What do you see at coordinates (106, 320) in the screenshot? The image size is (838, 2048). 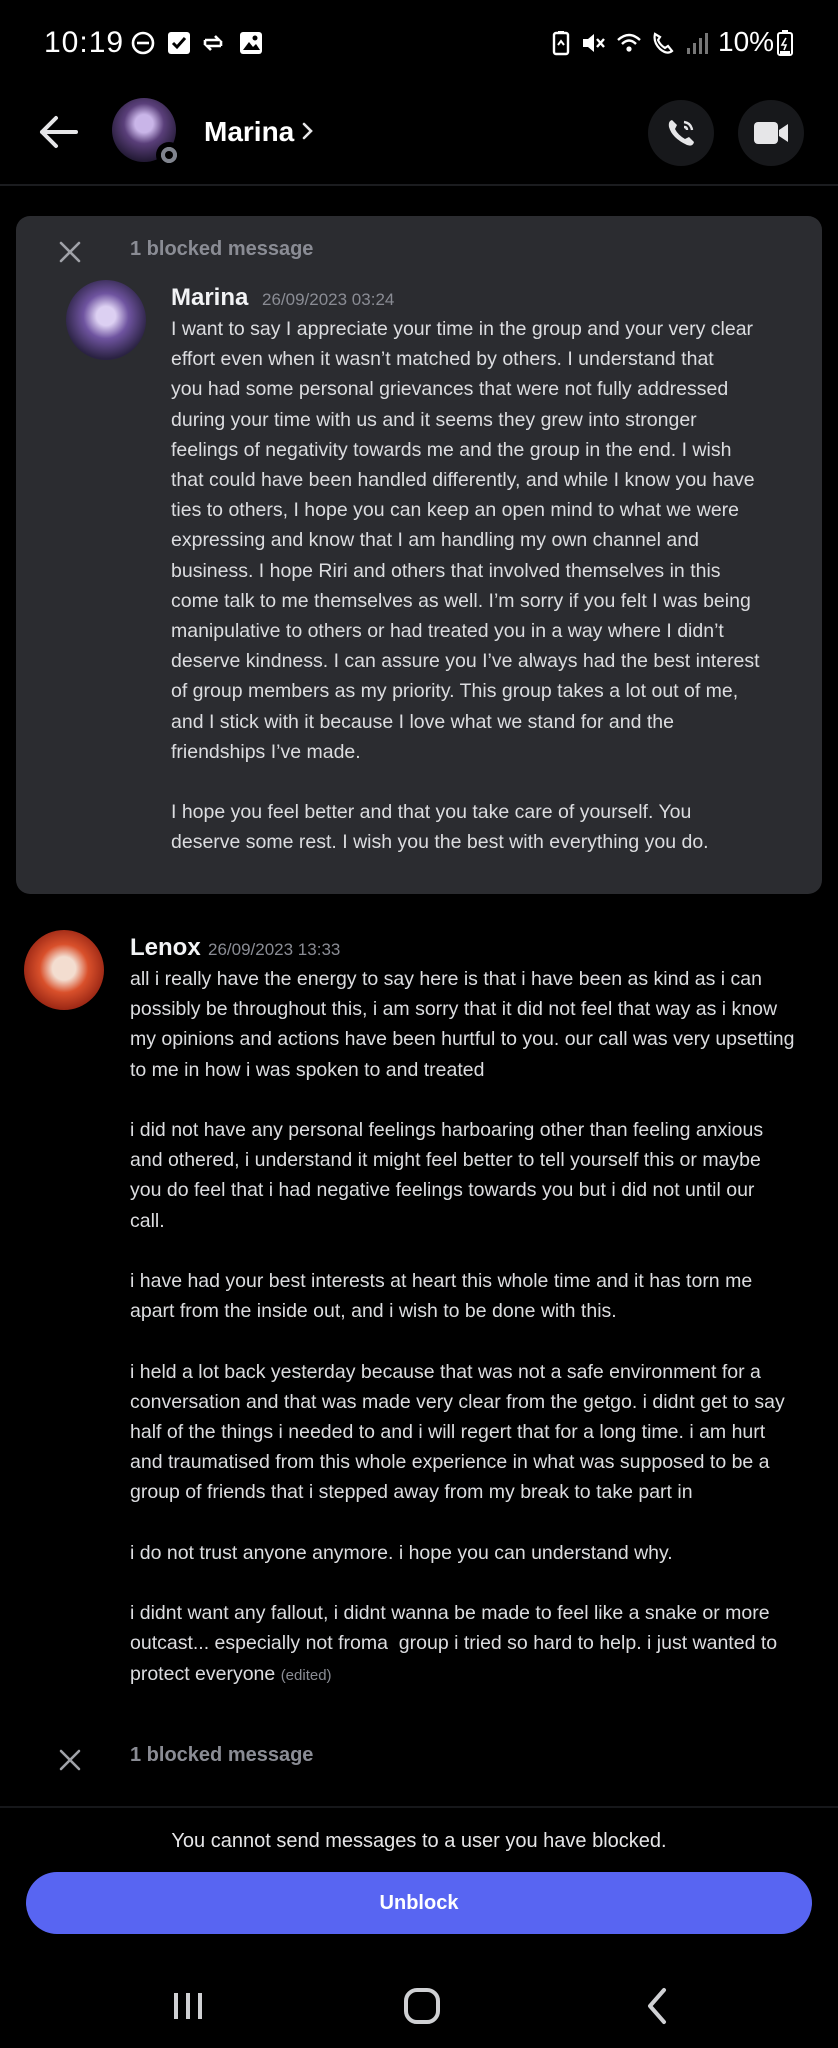 I see `marina-avatar` at bounding box center [106, 320].